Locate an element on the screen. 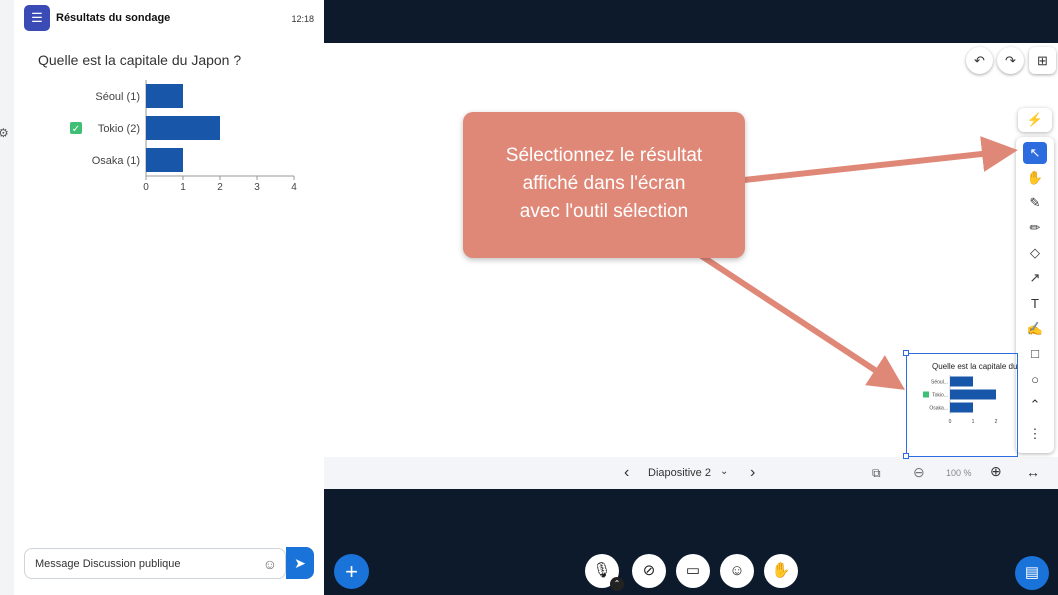 The height and width of the screenshot is (595, 1058). plus-icon: + is located at coordinates (351, 571).